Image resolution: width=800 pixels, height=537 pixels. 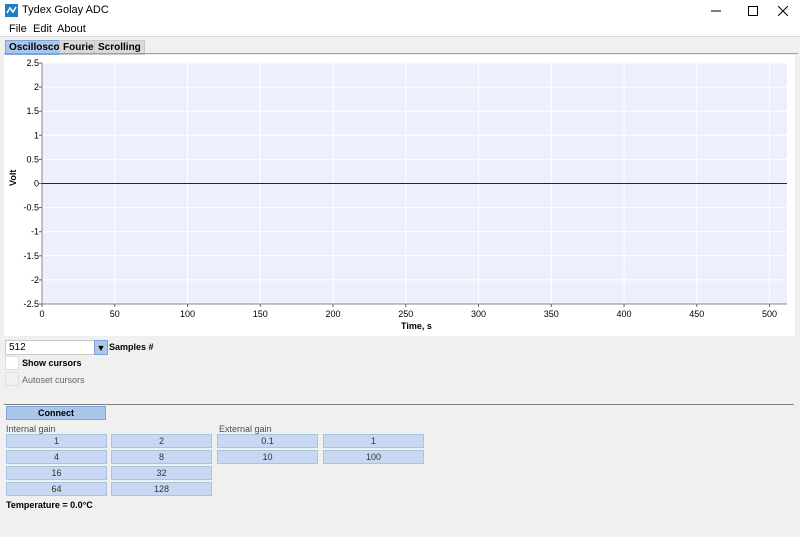 What do you see at coordinates (56, 473) in the screenshot?
I see `internal-gain-button: 16` at bounding box center [56, 473].